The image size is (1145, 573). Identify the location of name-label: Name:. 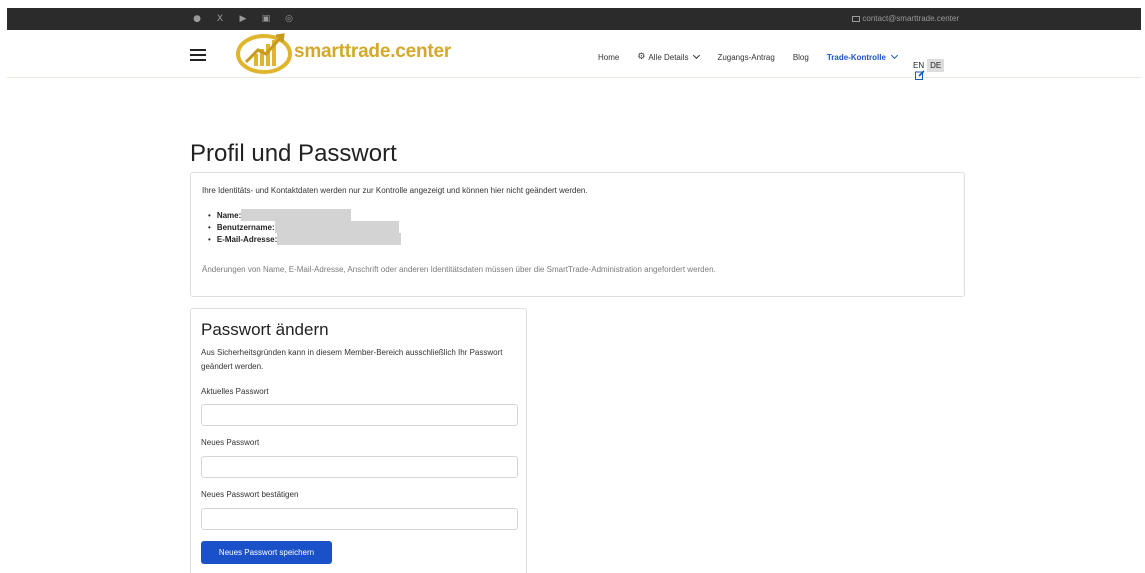
(229, 215).